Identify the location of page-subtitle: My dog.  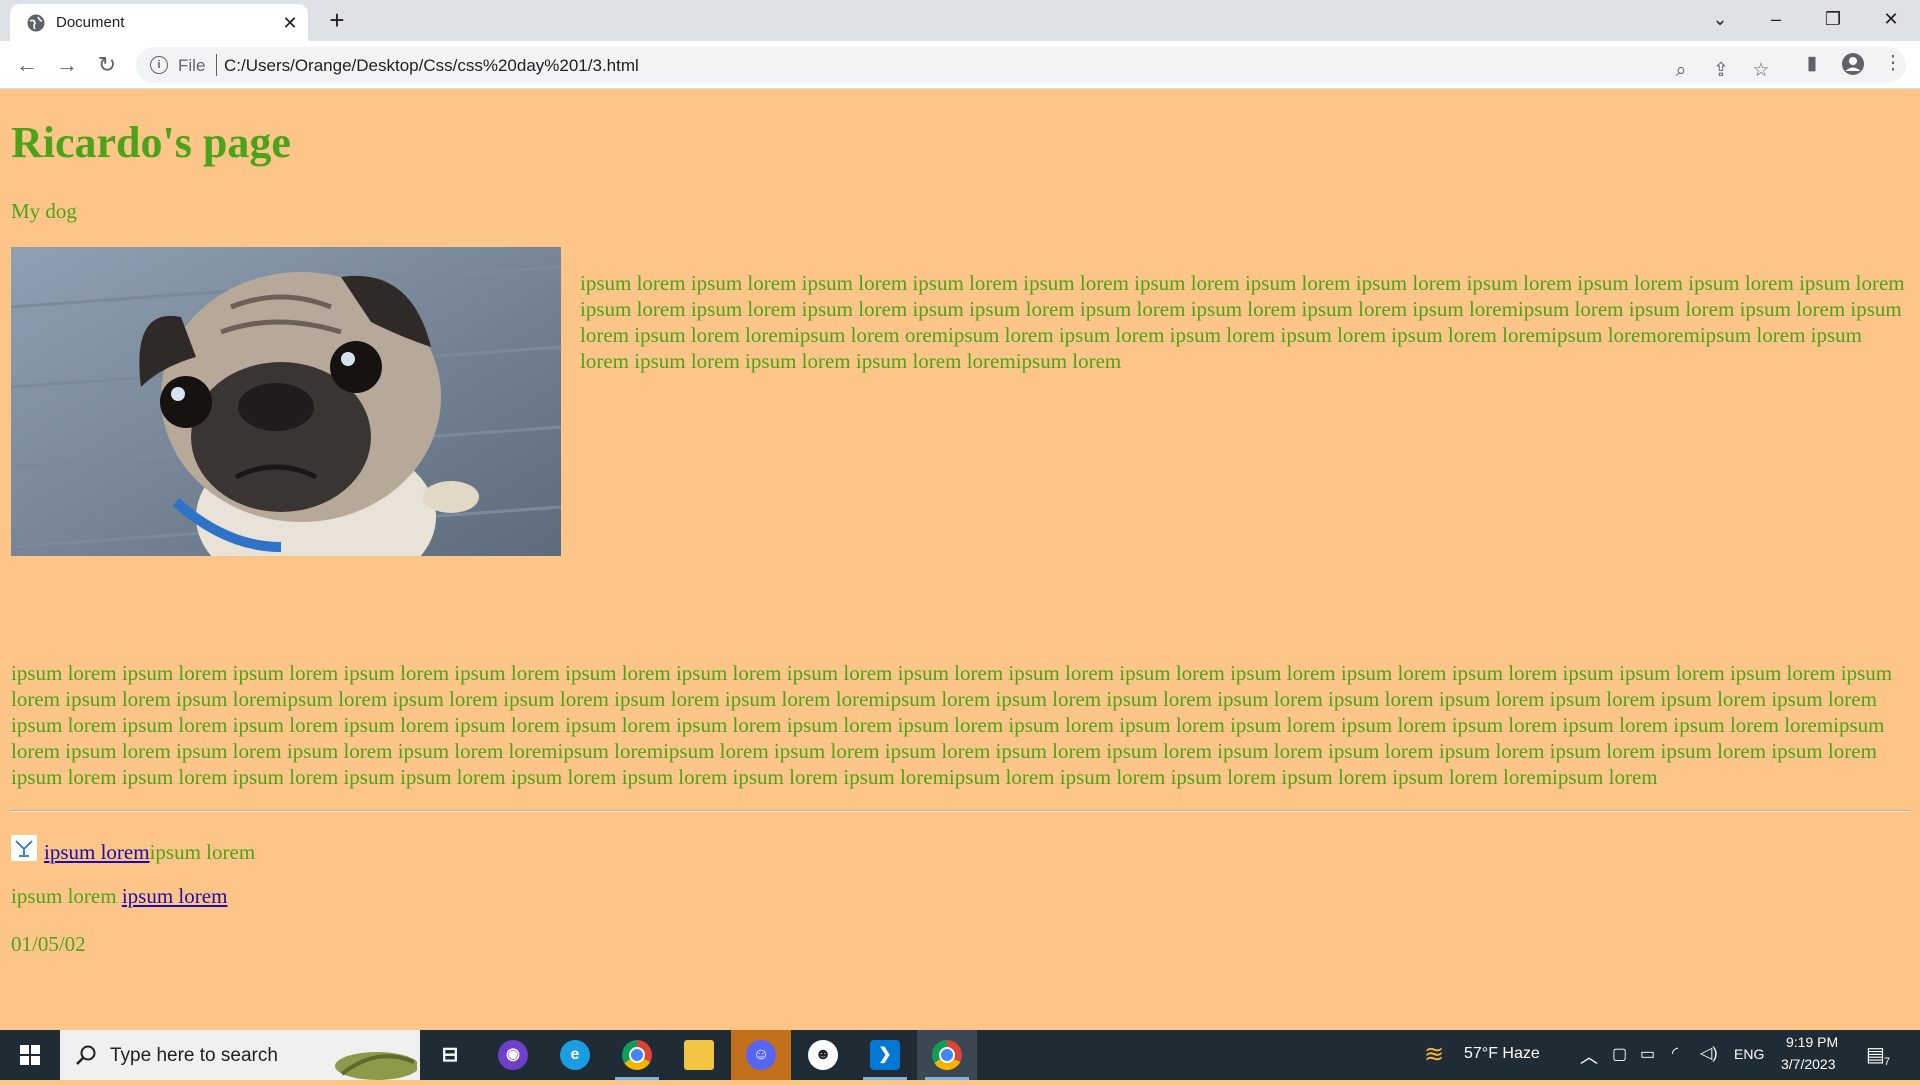
(44, 211).